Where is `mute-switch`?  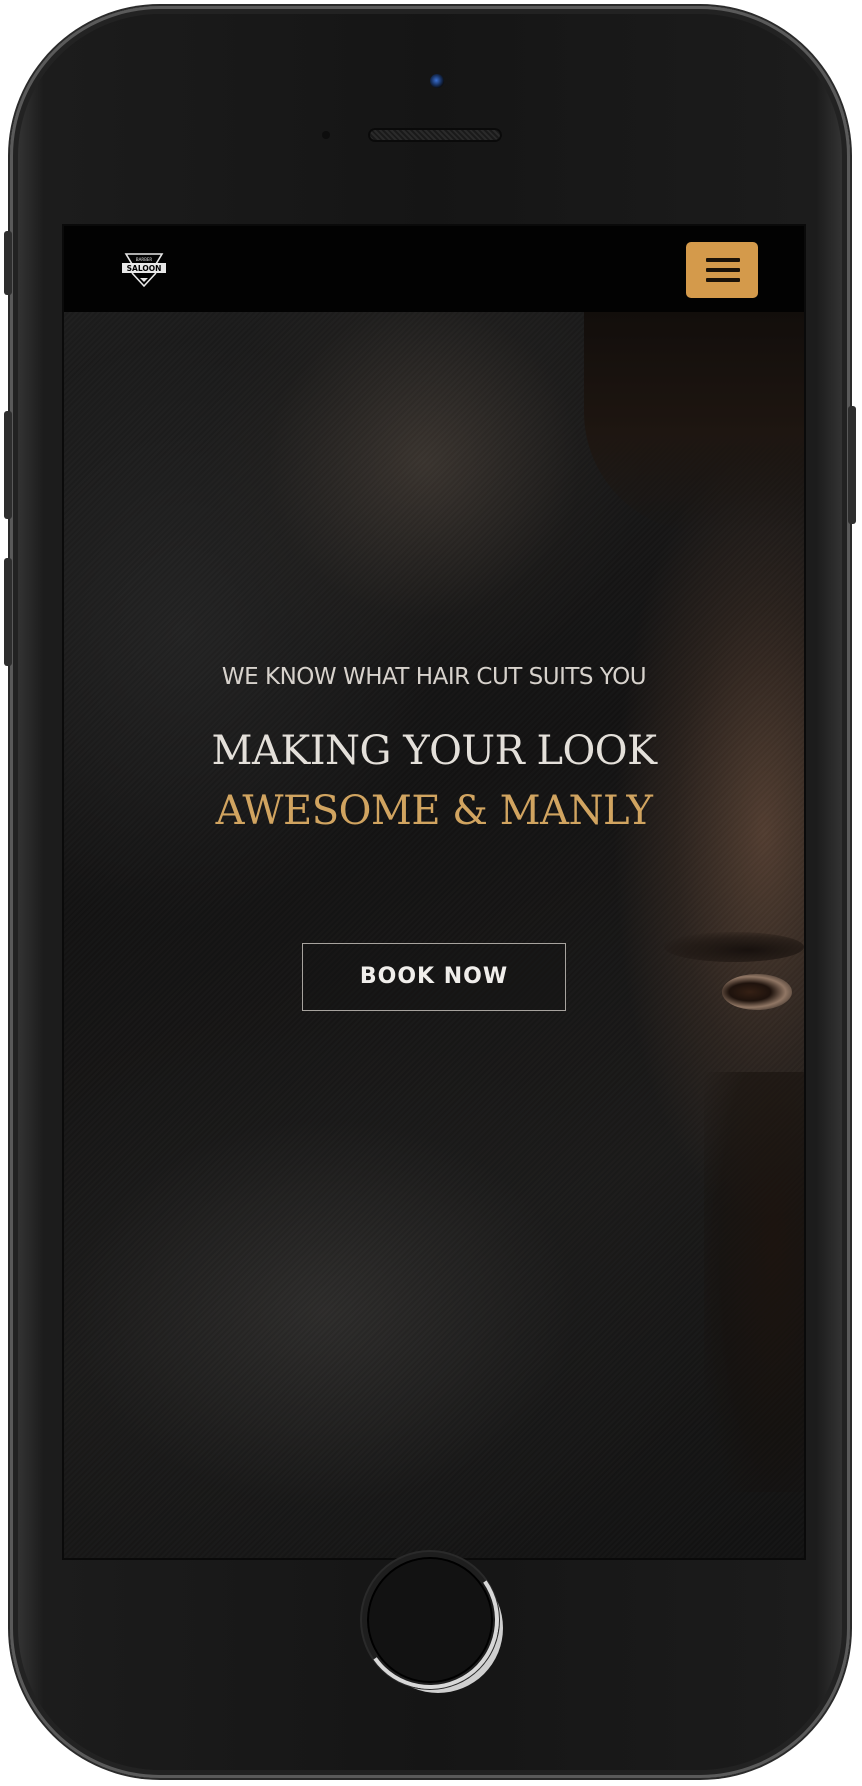
mute-switch is located at coordinates (8, 263).